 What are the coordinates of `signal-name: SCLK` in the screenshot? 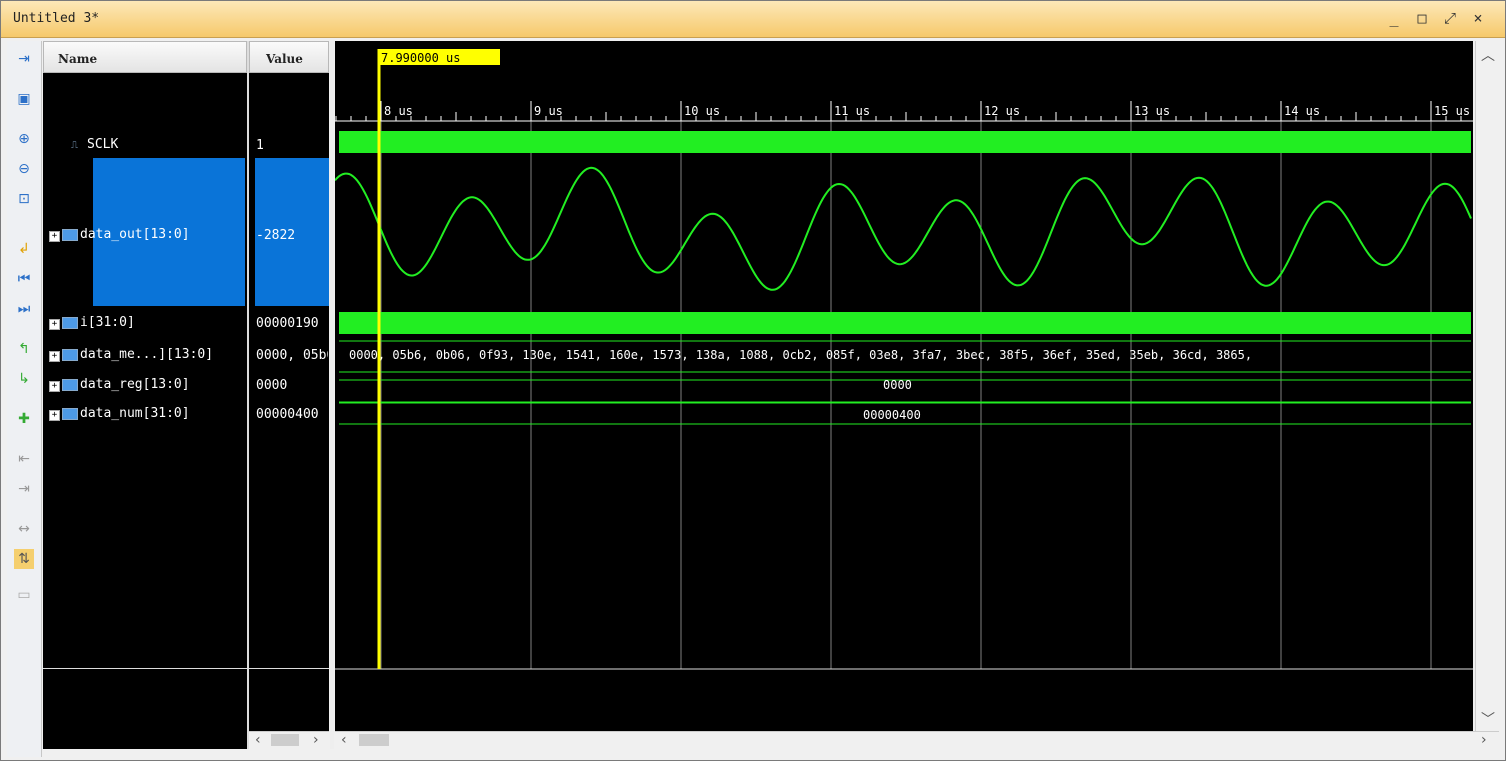 It's located at (103, 144).